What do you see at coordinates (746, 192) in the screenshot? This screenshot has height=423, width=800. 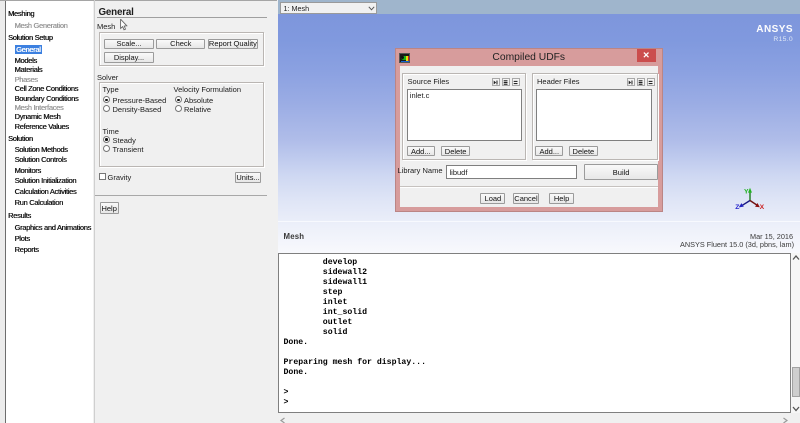 I see `svg-text: Y` at bounding box center [746, 192].